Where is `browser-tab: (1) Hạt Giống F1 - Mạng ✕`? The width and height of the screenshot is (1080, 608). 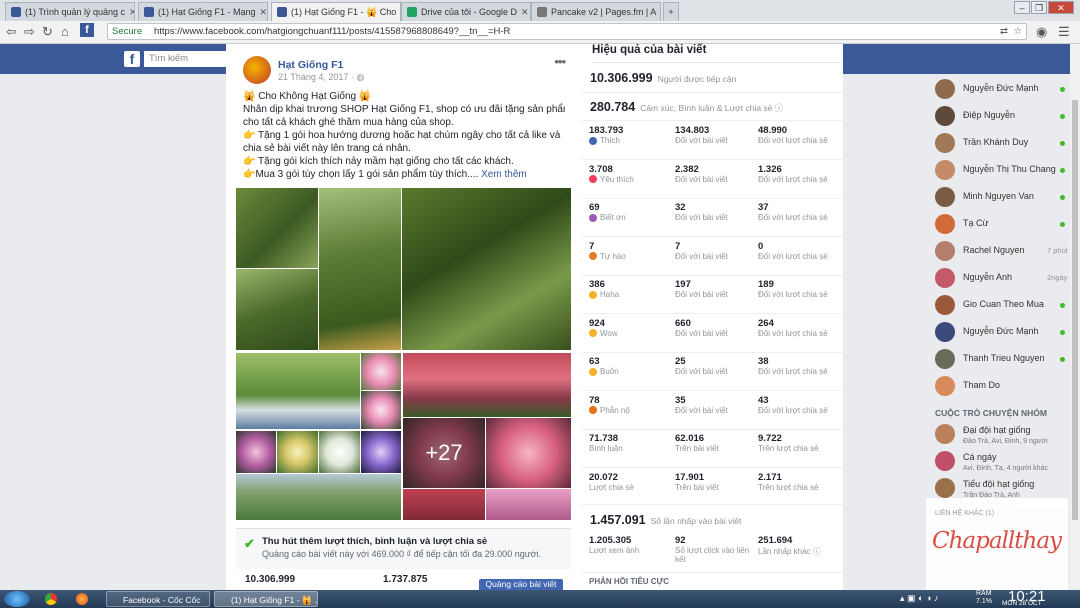 browser-tab: (1) Hạt Giống F1 - Mạng ✕ is located at coordinates (203, 11).